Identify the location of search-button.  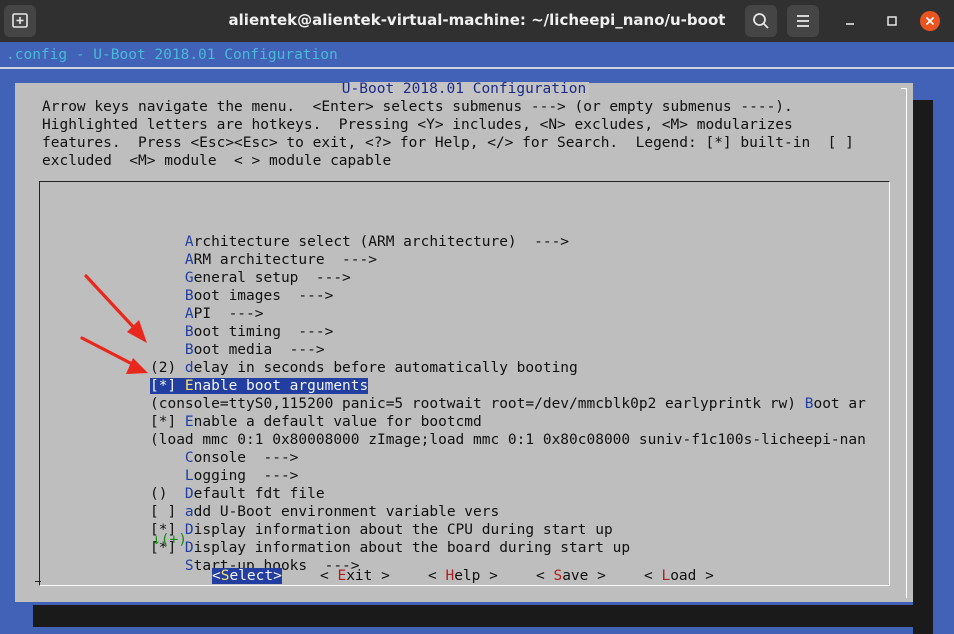
(761, 21).